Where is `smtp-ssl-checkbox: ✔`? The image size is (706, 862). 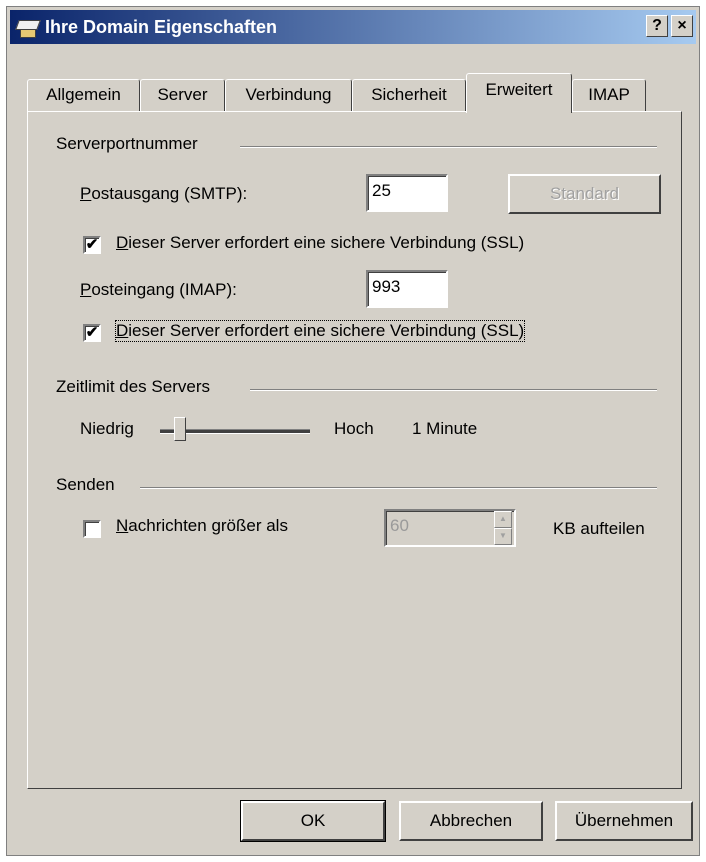 smtp-ssl-checkbox: ✔ is located at coordinates (92, 245).